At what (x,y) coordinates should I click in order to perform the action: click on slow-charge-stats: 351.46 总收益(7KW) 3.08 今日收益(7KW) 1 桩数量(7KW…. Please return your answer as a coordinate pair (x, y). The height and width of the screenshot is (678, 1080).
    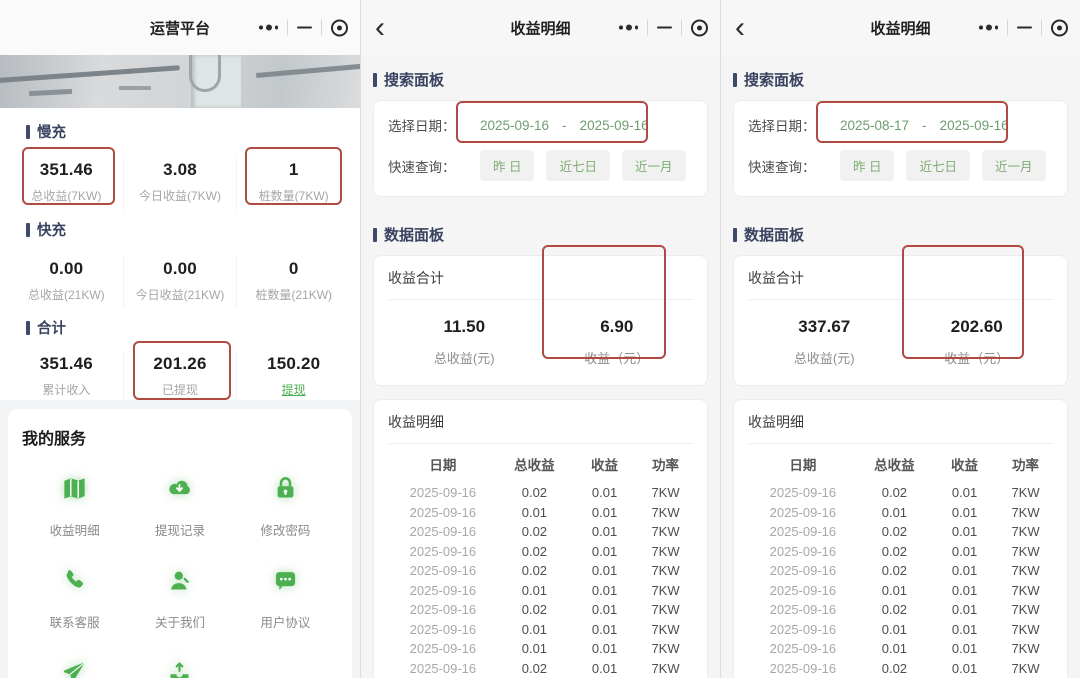
    Looking at the image, I should click on (180, 184).